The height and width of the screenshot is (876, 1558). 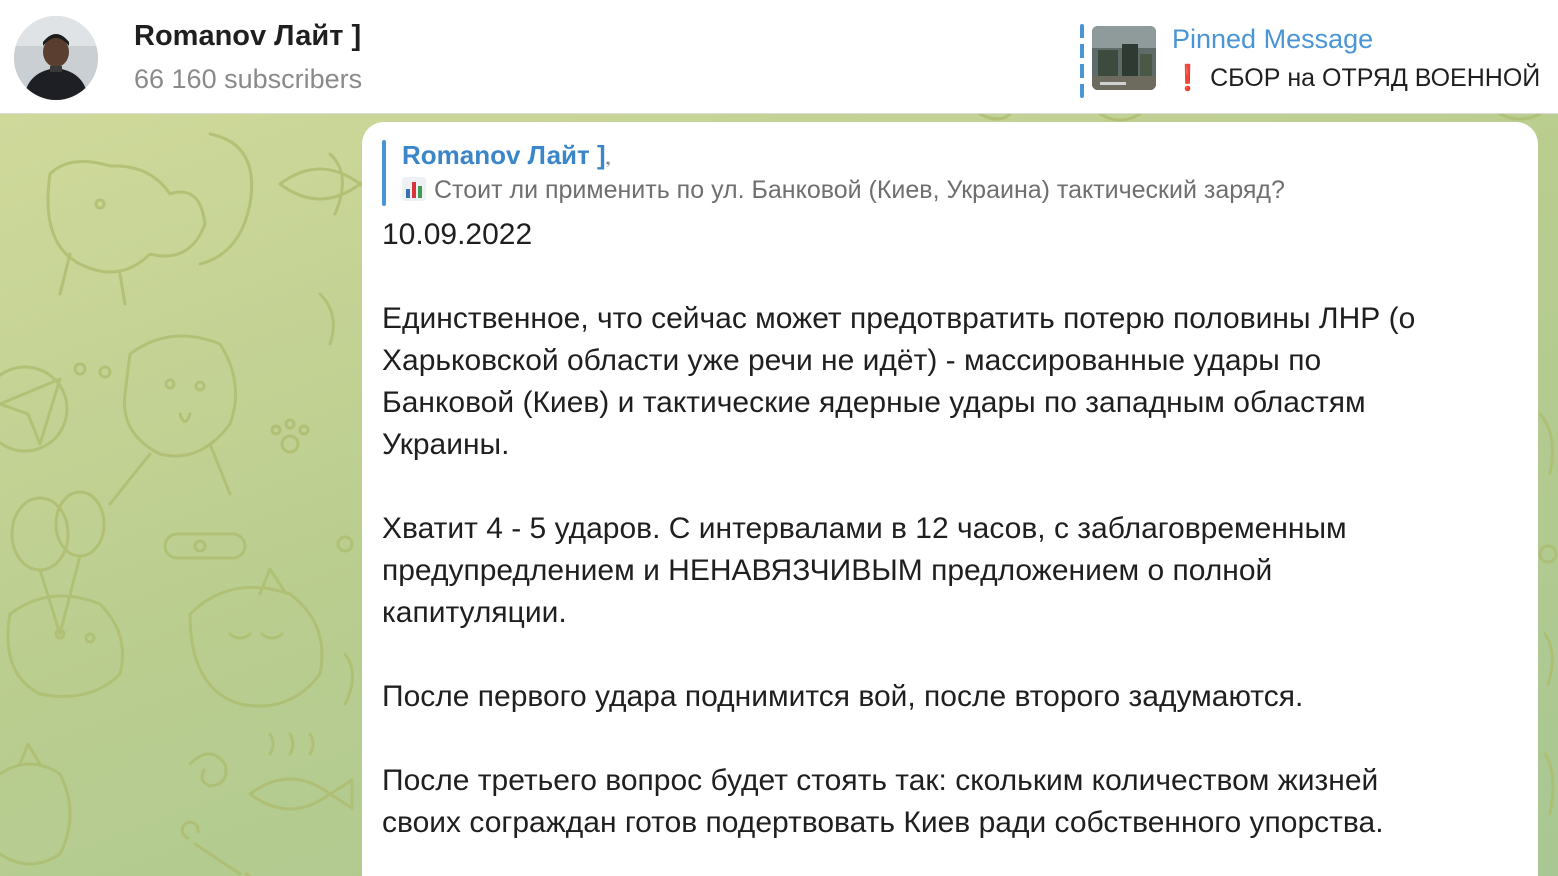 I want to click on forwarded-author: Romanov Лайт ]❟, so click(x=506, y=155).